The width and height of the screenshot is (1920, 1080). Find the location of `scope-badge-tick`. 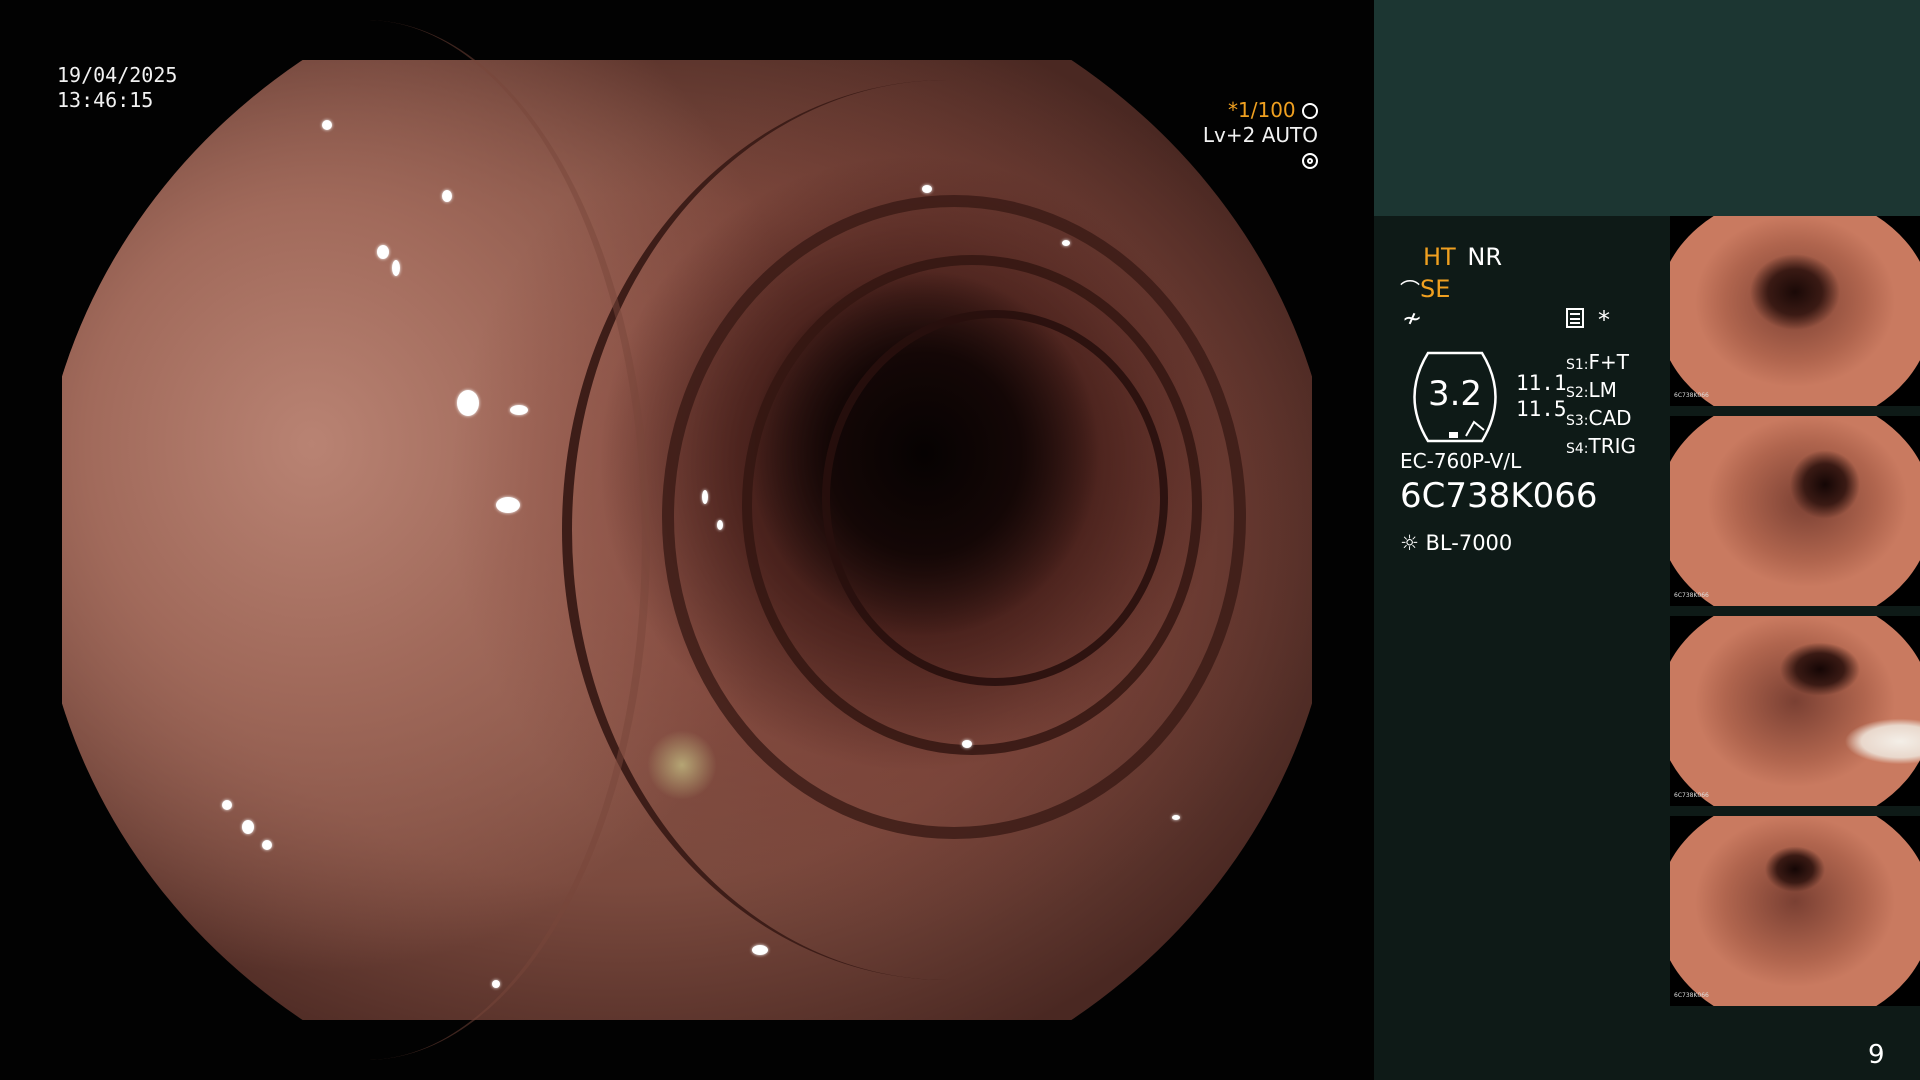

scope-badge-tick is located at coordinates (1475, 428).